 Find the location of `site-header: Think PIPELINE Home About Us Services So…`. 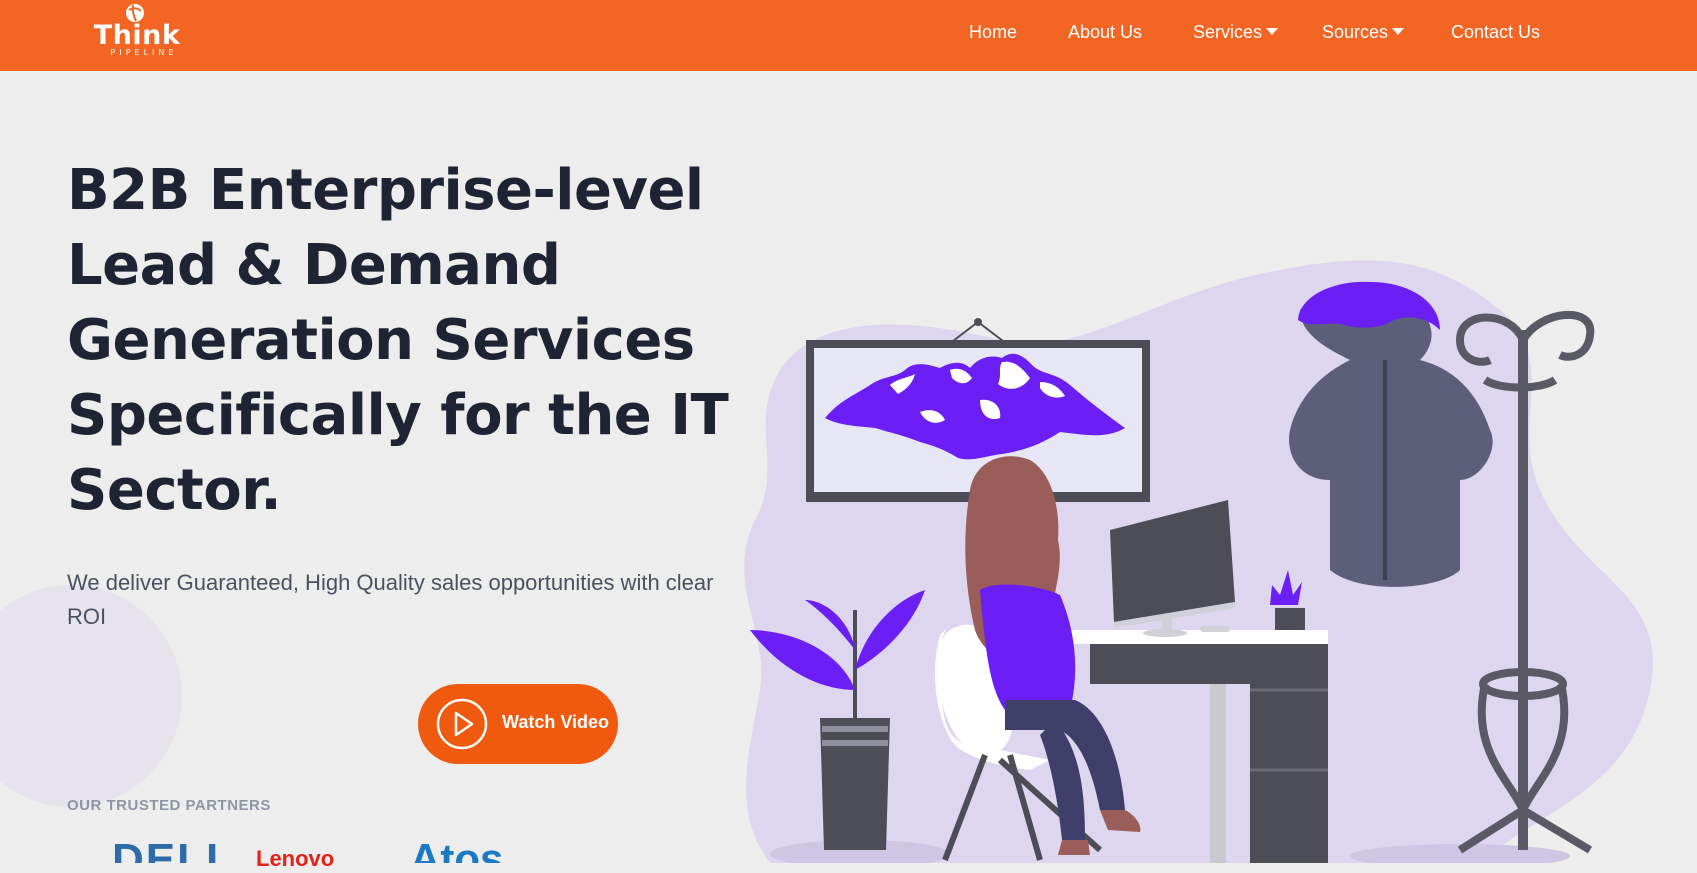

site-header: Think PIPELINE Home About Us Services So… is located at coordinates (848, 35).